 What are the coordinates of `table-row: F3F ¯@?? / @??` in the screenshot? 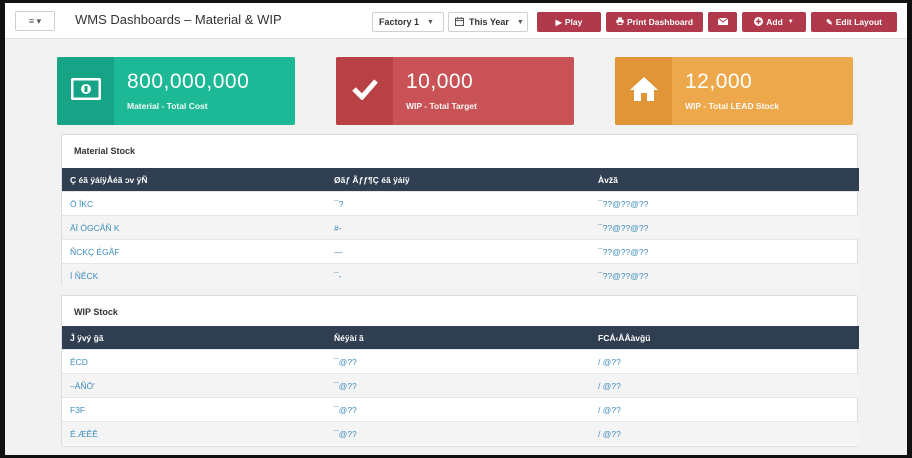 It's located at (460, 409).